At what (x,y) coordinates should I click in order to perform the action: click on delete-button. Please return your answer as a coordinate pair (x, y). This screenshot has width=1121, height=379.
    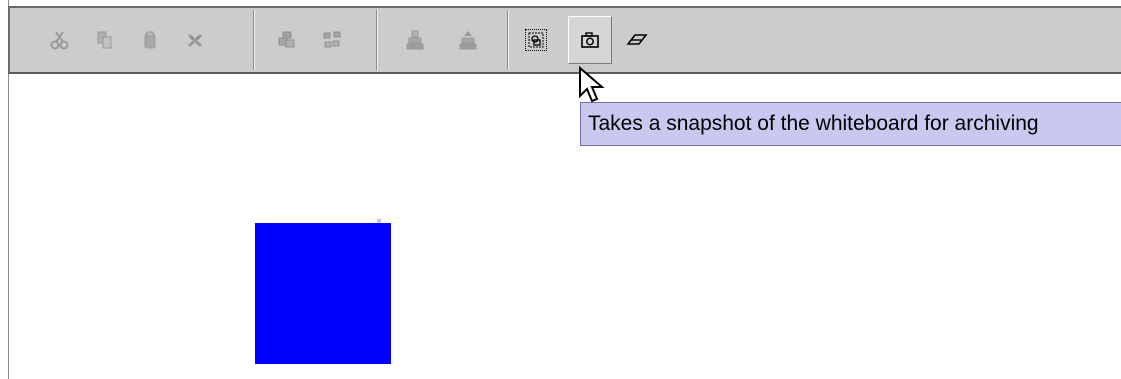
    Looking at the image, I should click on (195, 40).